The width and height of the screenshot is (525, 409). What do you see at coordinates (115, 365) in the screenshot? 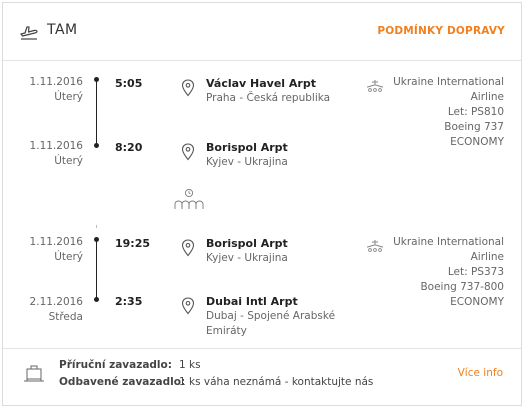
I see `hand-baggage-label: Příruční zavazadlo:` at bounding box center [115, 365].